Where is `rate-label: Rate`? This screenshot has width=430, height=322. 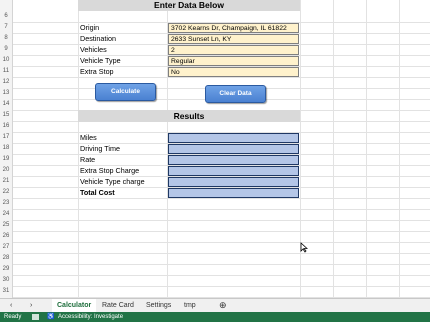 rate-label: Rate is located at coordinates (88, 159).